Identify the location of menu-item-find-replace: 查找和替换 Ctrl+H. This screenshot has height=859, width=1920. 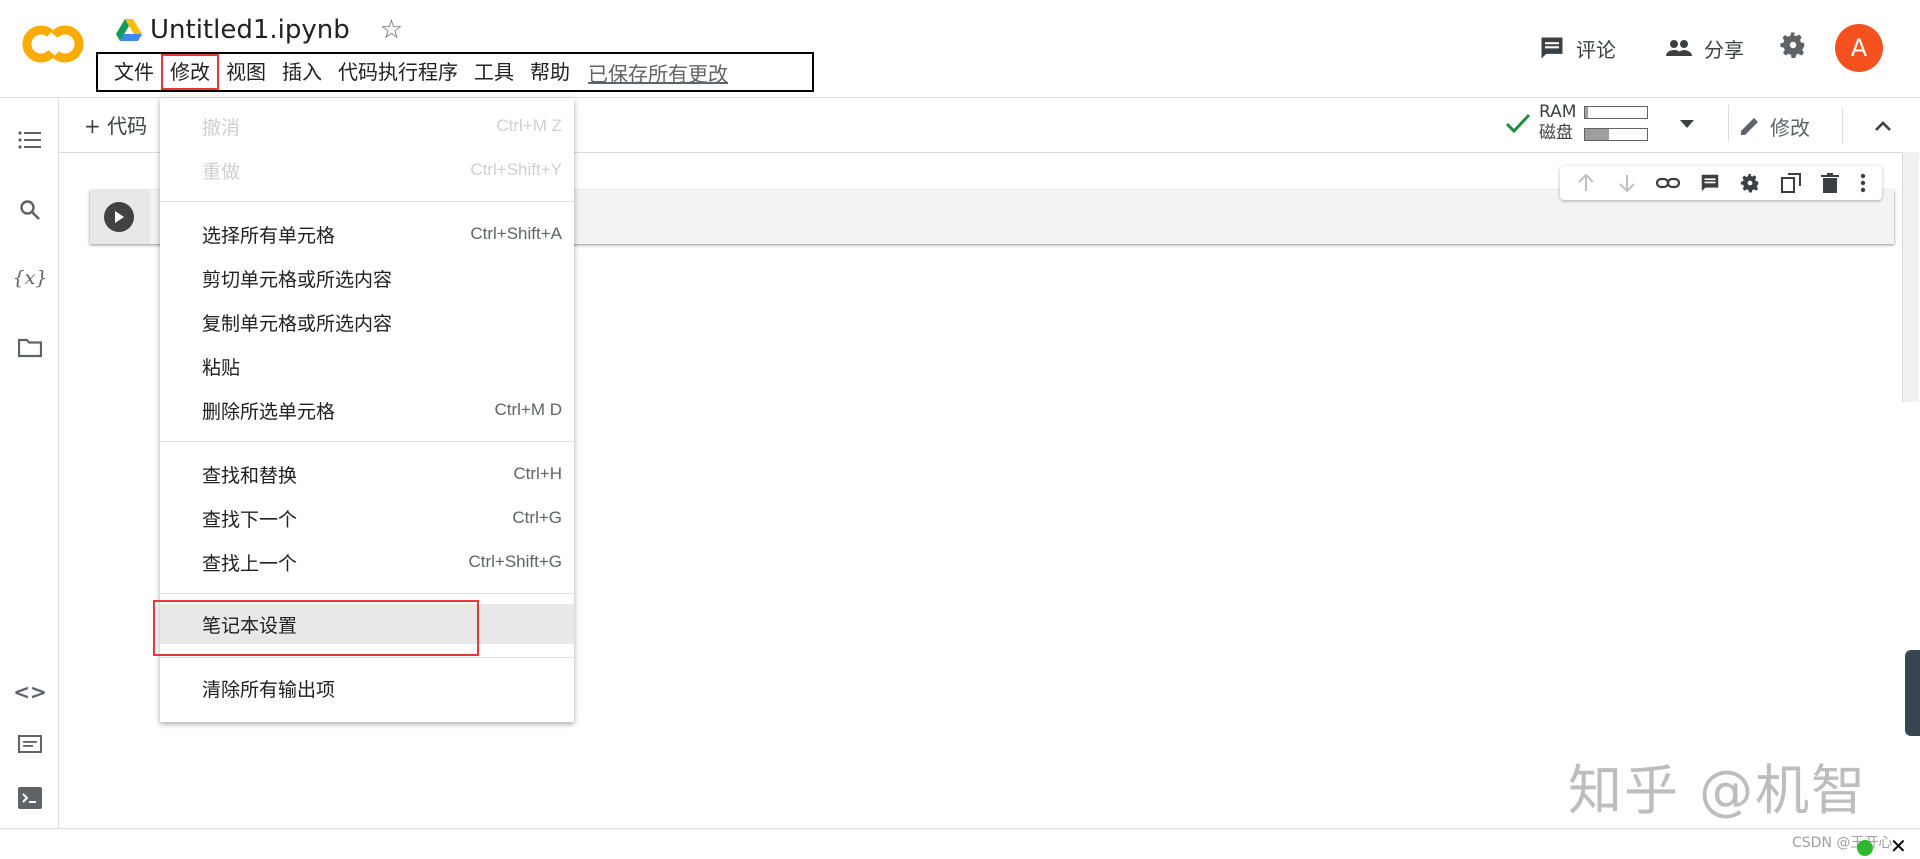
(367, 474).